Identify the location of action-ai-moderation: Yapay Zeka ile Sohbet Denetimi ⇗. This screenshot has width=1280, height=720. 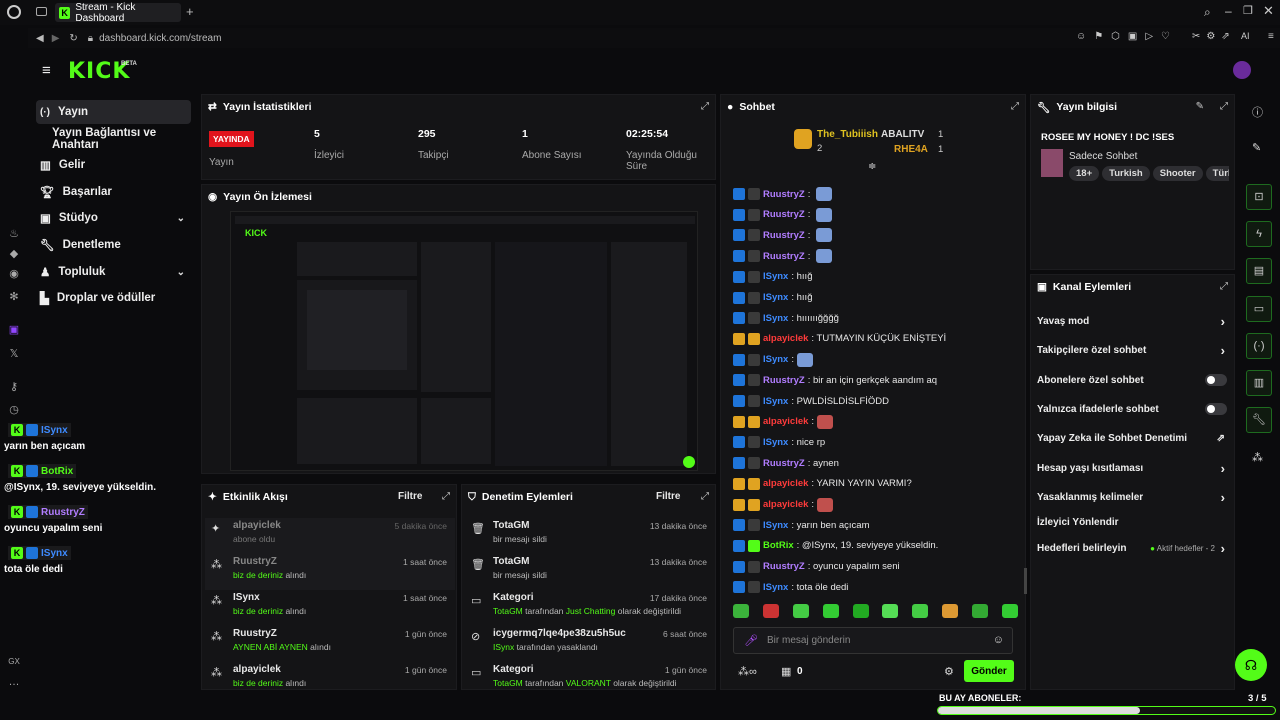
(1132, 438).